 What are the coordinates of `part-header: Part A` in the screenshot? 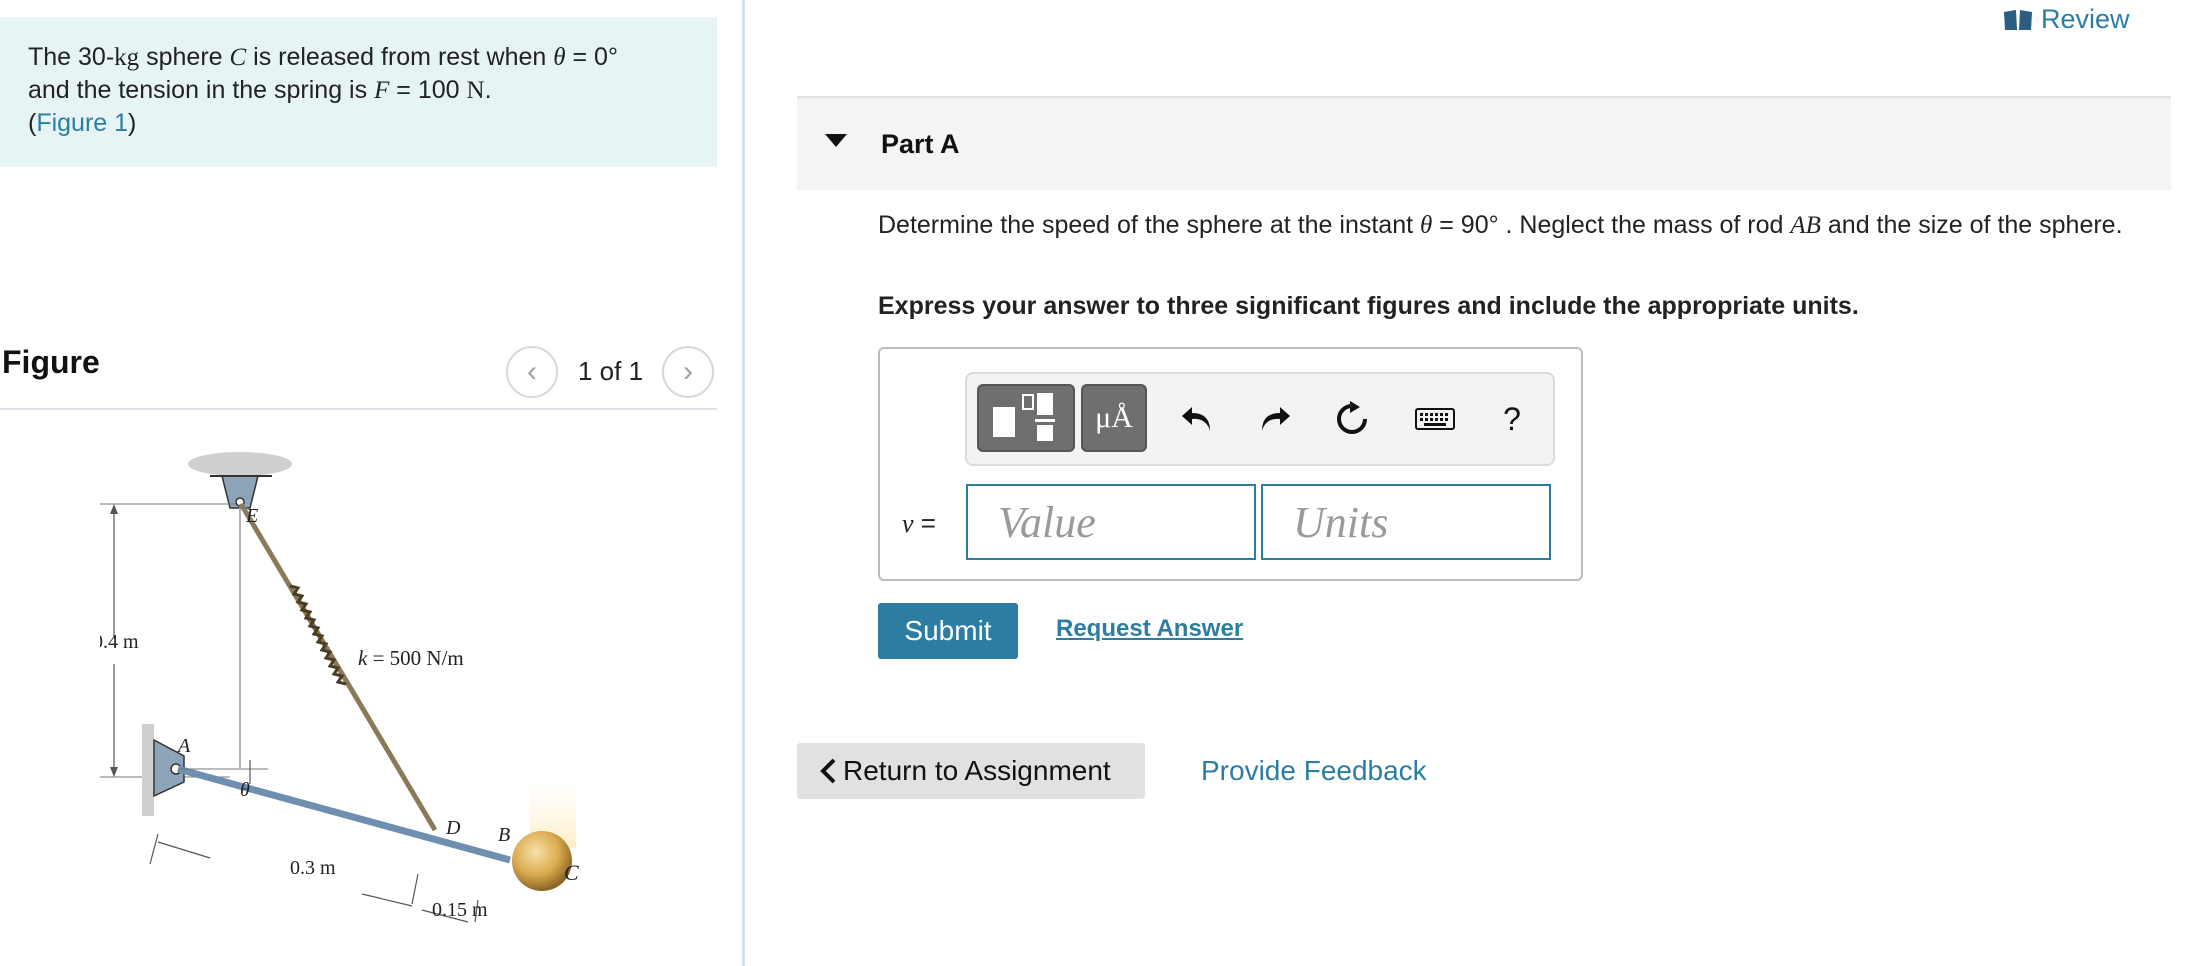 It's located at (1484, 143).